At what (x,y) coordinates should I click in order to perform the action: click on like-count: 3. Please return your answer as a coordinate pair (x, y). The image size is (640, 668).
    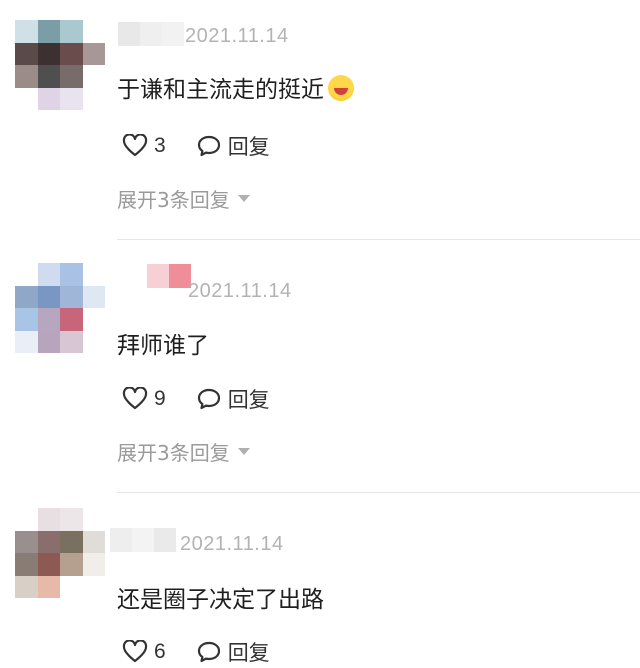
    Looking at the image, I should click on (160, 145).